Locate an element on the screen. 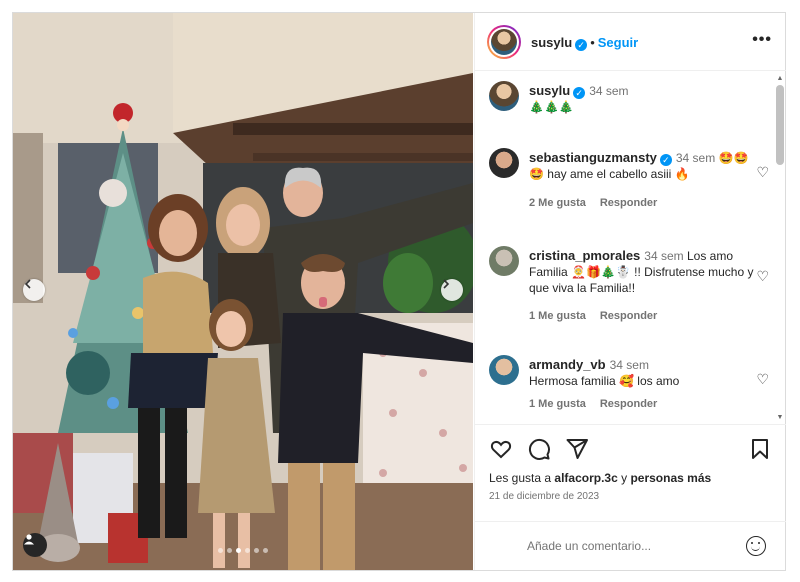 This screenshot has height=582, width=800. likes-others-link: personas más is located at coordinates (670, 478).